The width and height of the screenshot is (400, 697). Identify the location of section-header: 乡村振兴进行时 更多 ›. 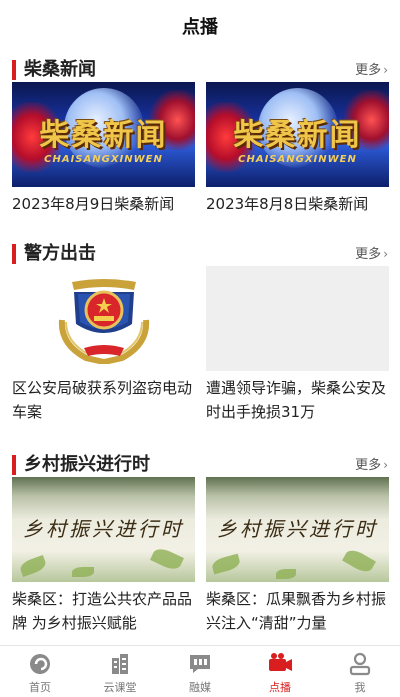
(200, 465).